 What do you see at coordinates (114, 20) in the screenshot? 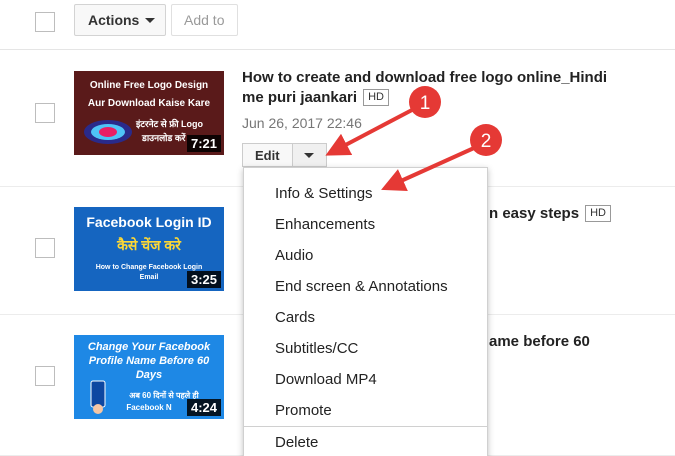
I see `actions-label: Actions` at bounding box center [114, 20].